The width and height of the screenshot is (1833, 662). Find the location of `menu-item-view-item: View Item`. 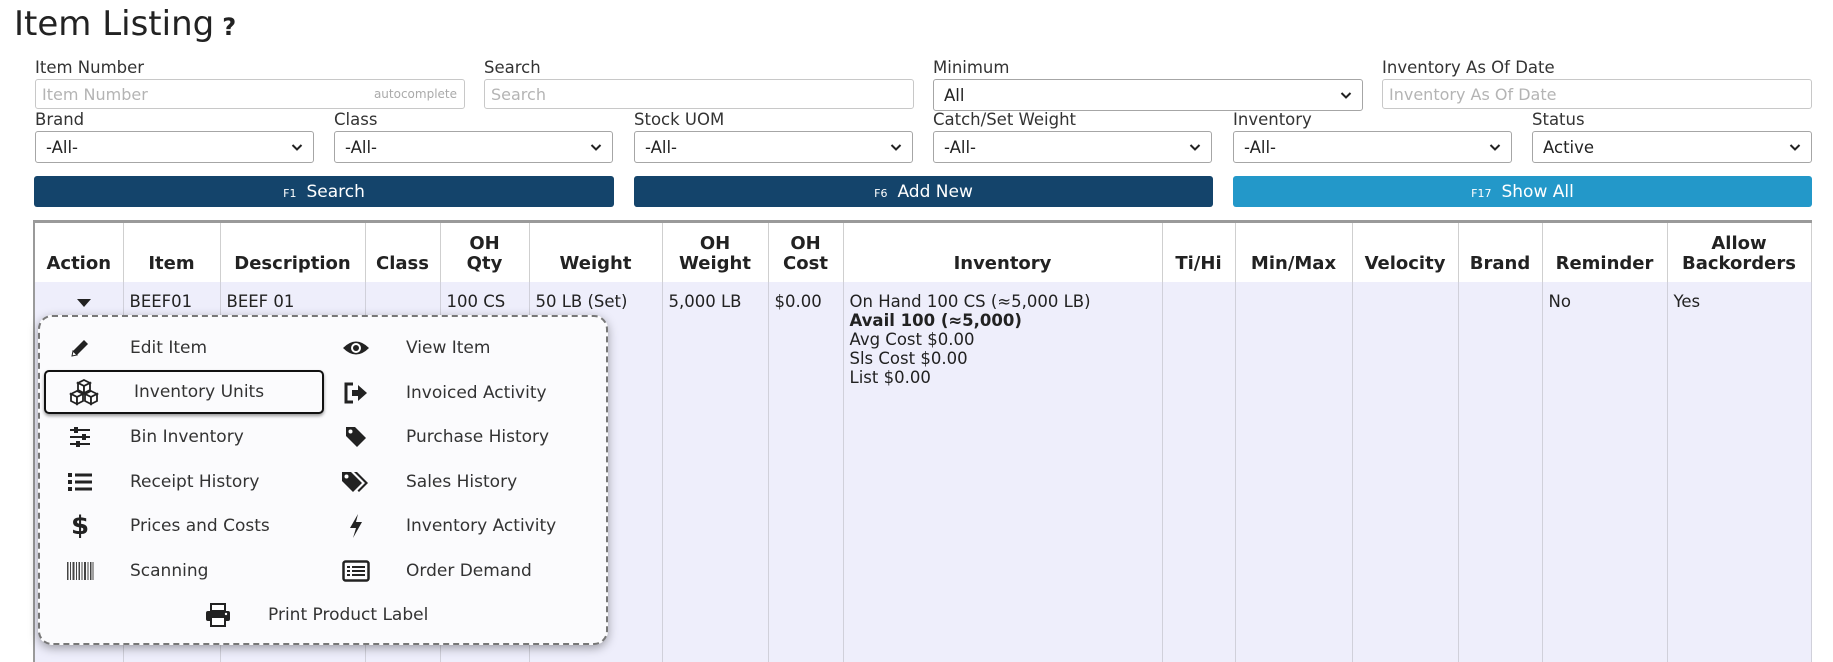

menu-item-view-item: View Item is located at coordinates (451, 348).